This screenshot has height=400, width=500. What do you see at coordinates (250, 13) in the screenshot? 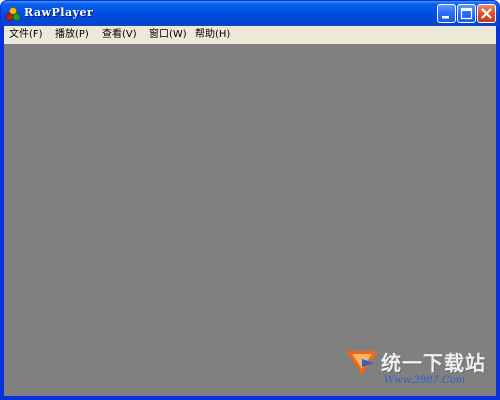
I see `title-bar: RawPlayer` at bounding box center [250, 13].